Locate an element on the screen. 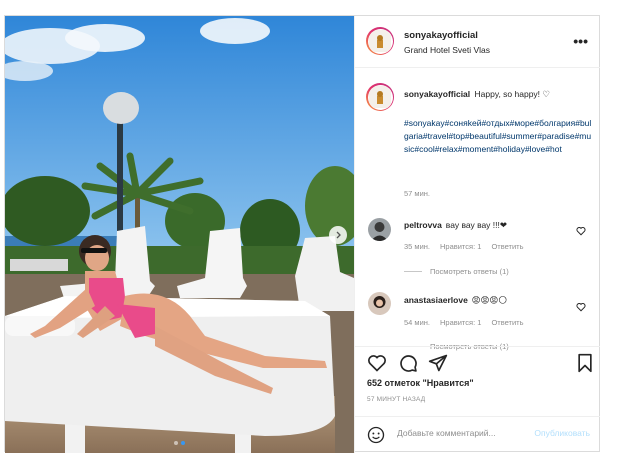 The height and width of the screenshot is (473, 620). likes-count: 652 отметок "Нравится" is located at coordinates (420, 383).